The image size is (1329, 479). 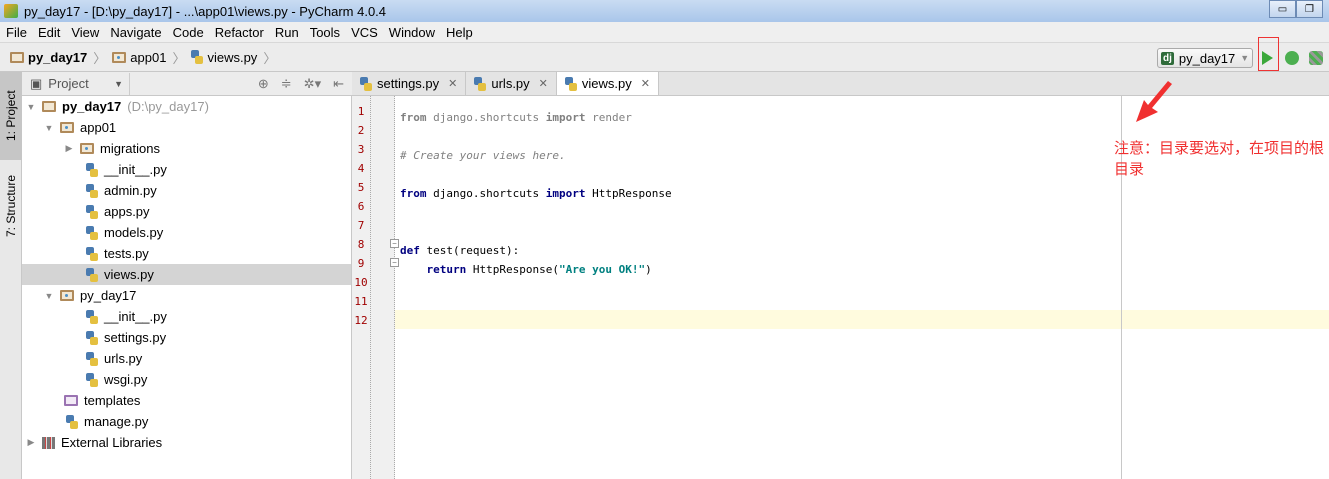 What do you see at coordinates (186, 421) in the screenshot?
I see `tree-item-manage: manage.py` at bounding box center [186, 421].